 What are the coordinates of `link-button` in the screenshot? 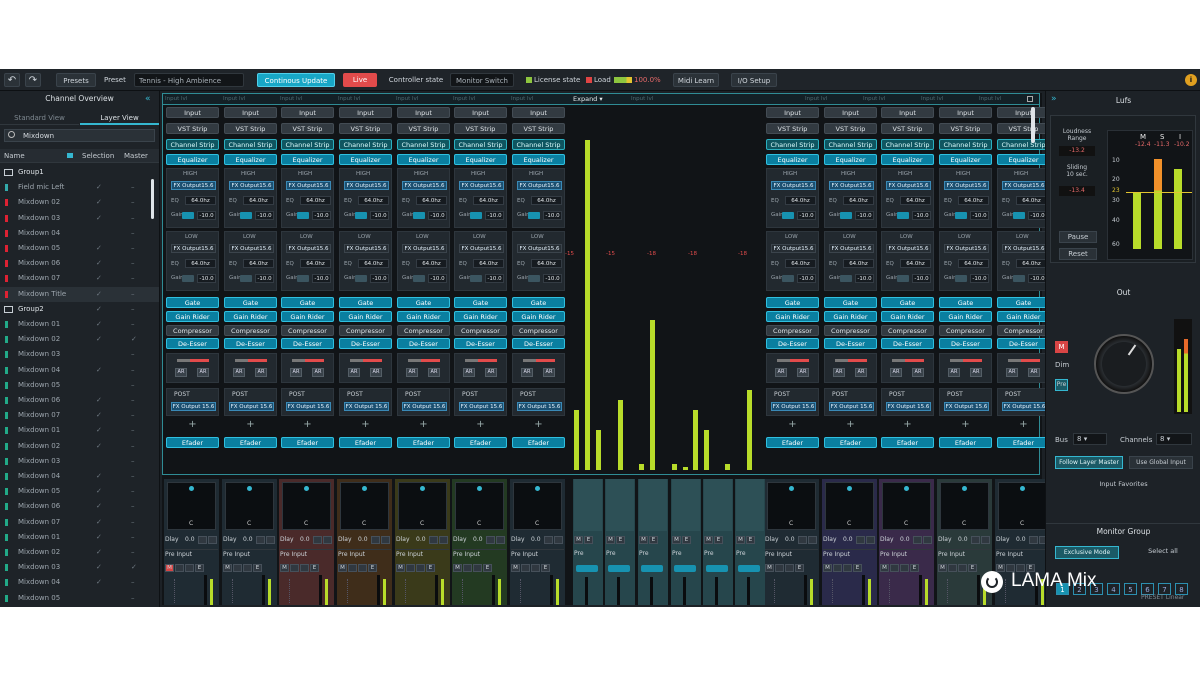 It's located at (749, 568).